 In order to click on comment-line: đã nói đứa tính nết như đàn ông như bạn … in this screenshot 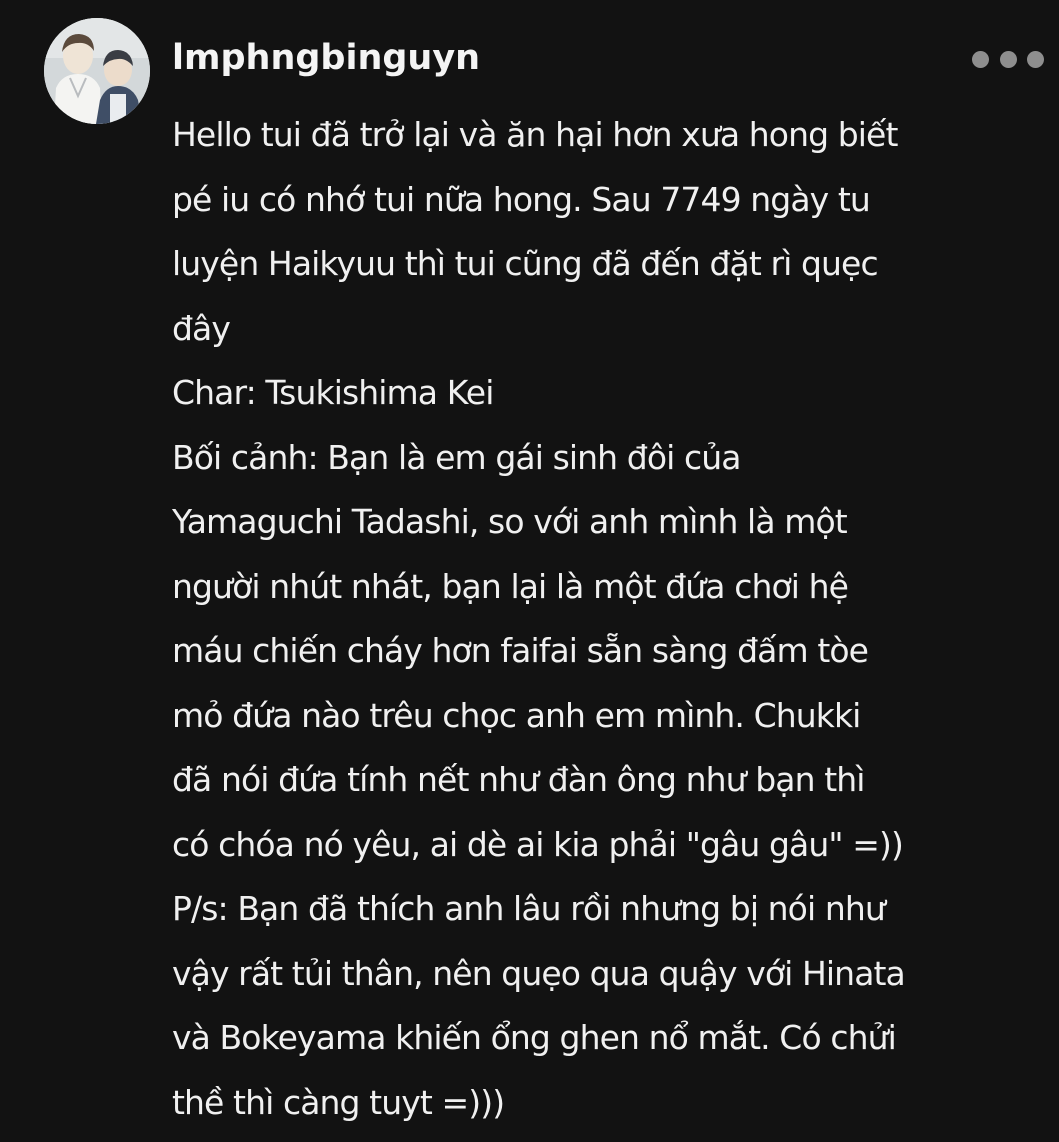, I will do `click(518, 779)`.